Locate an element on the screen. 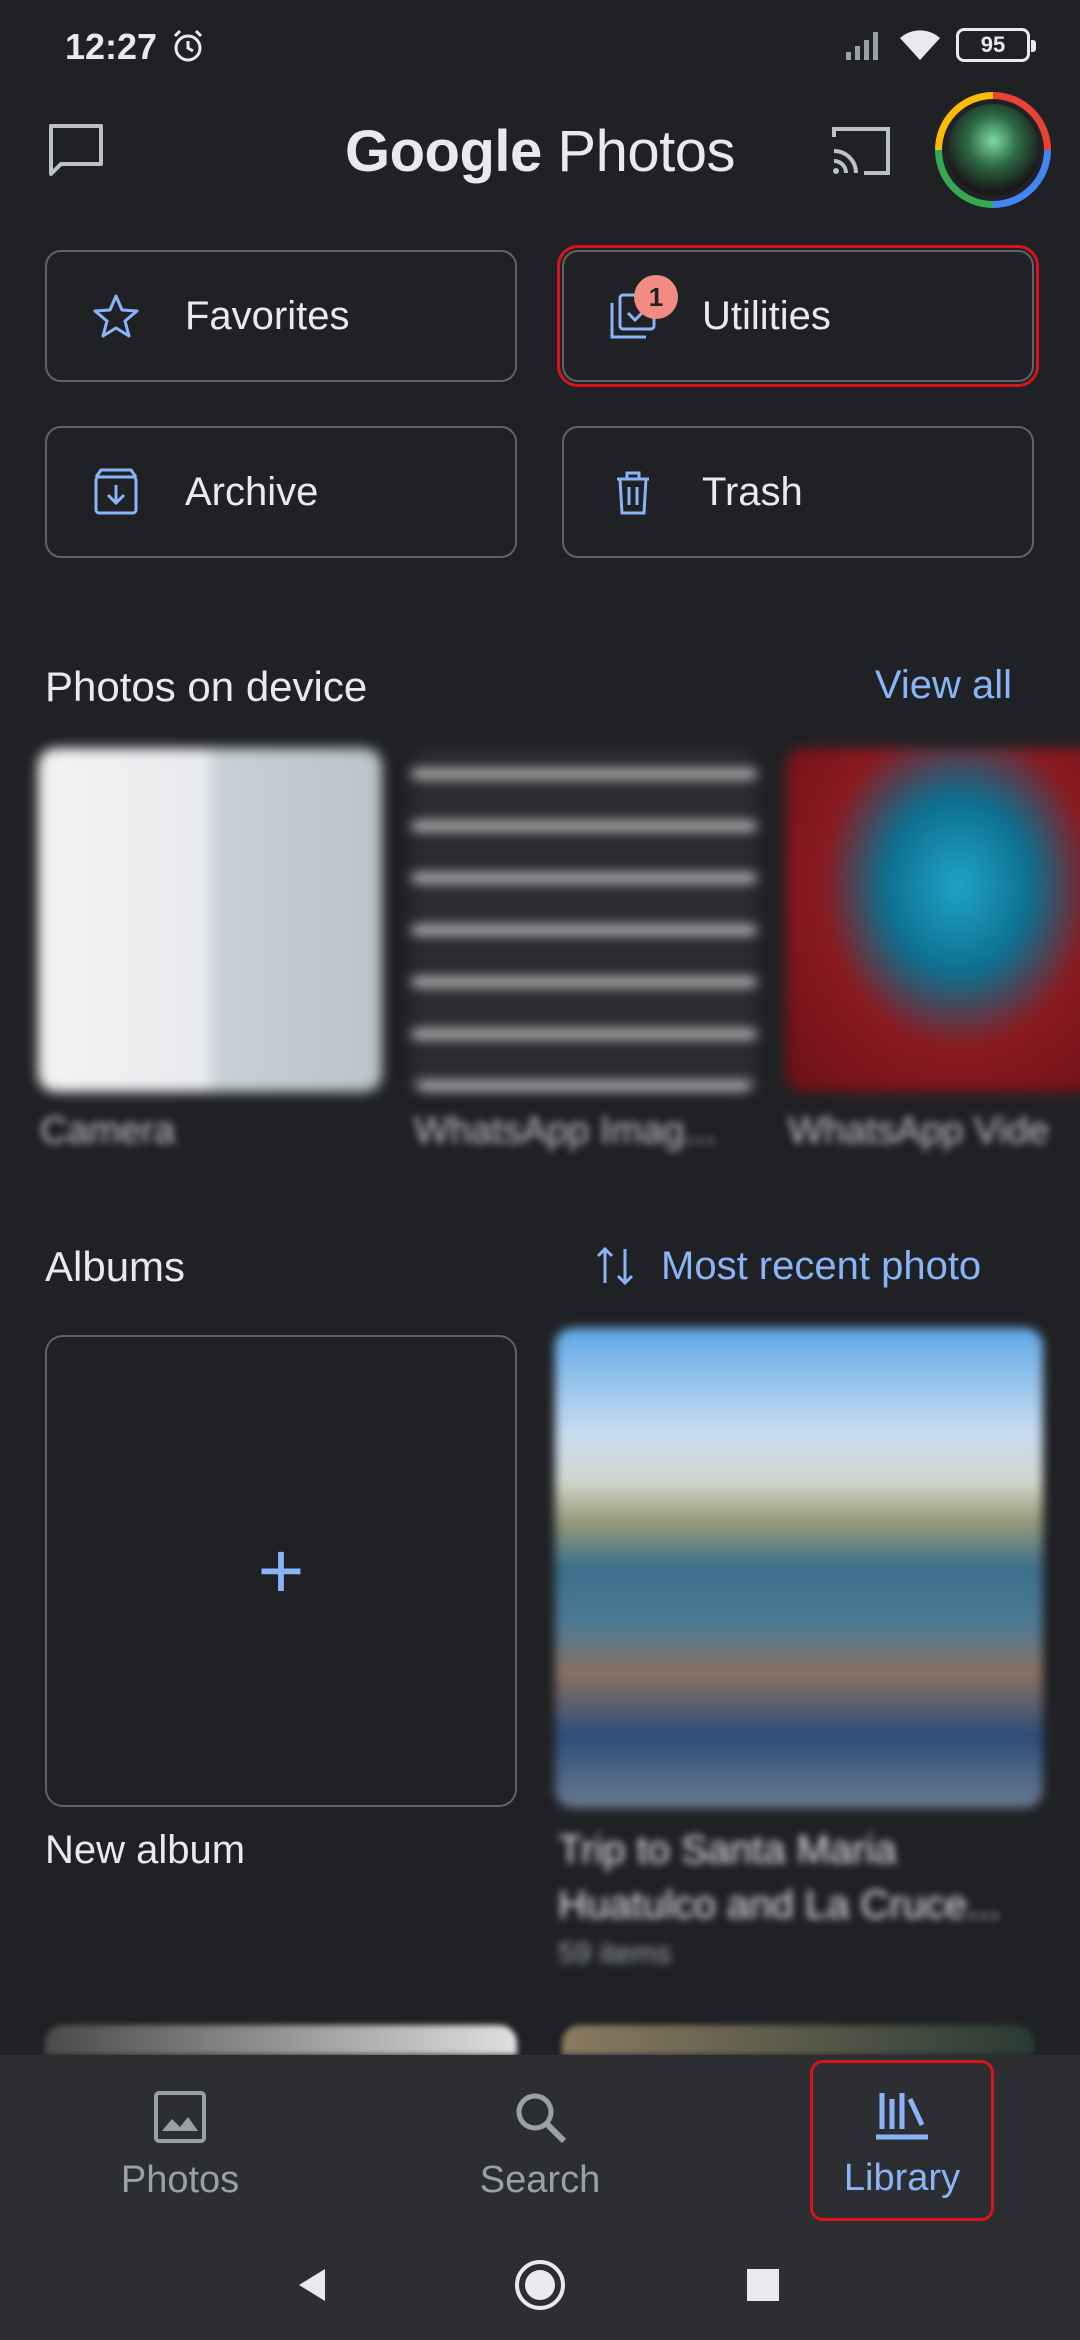  nav-search-label: Search is located at coordinates (540, 2180).